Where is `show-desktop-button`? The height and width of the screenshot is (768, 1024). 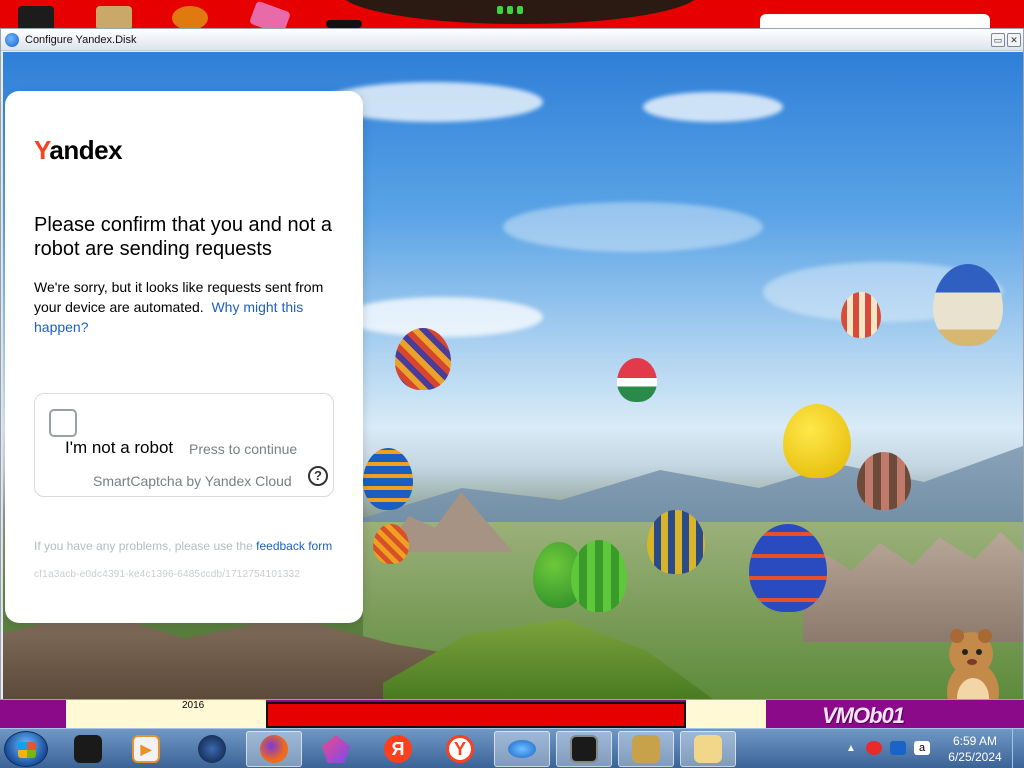
show-desktop-button is located at coordinates (1018, 748).